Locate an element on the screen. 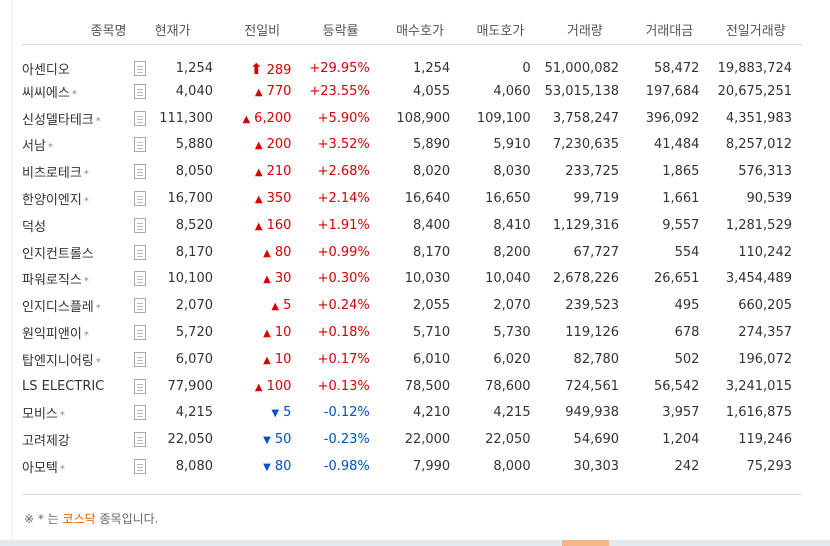 Image resolution: width=830 pixels, height=546 pixels. stock-name-link: 비츠로테크 is located at coordinates (52, 173).